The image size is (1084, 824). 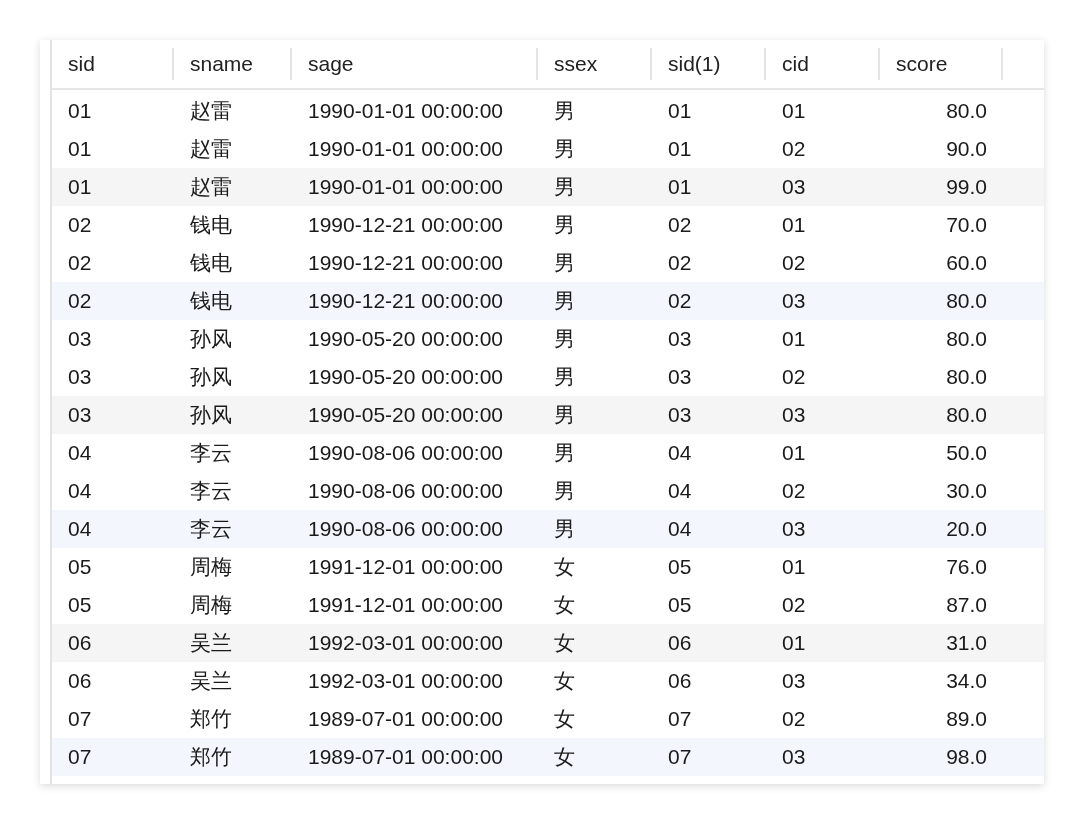 I want to click on column-header: sid, so click(x=113, y=64).